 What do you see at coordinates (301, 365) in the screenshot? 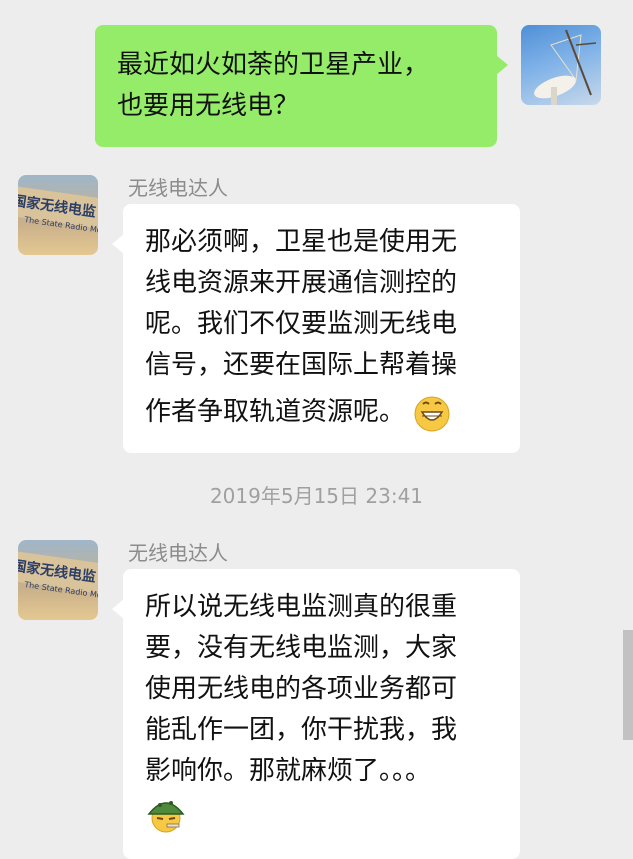
I see `message-line: 信号，还要在国际上帮着操` at bounding box center [301, 365].